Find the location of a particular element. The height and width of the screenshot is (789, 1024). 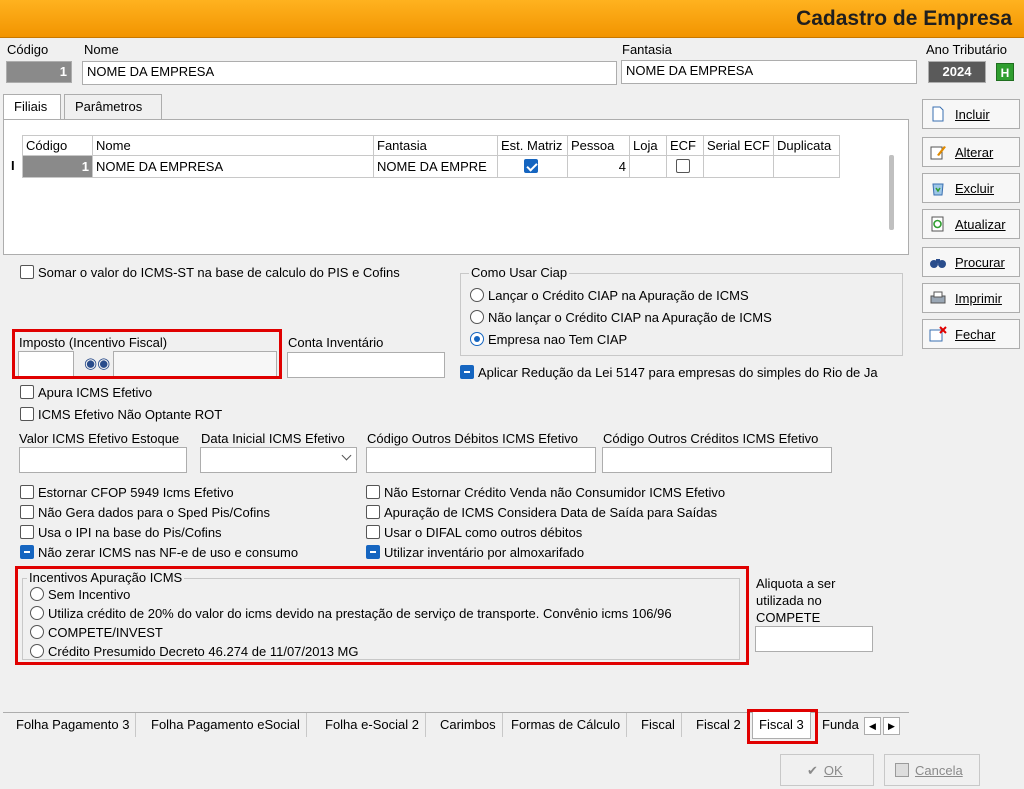

aplicar-reducao-checkbox is located at coordinates (467, 372).